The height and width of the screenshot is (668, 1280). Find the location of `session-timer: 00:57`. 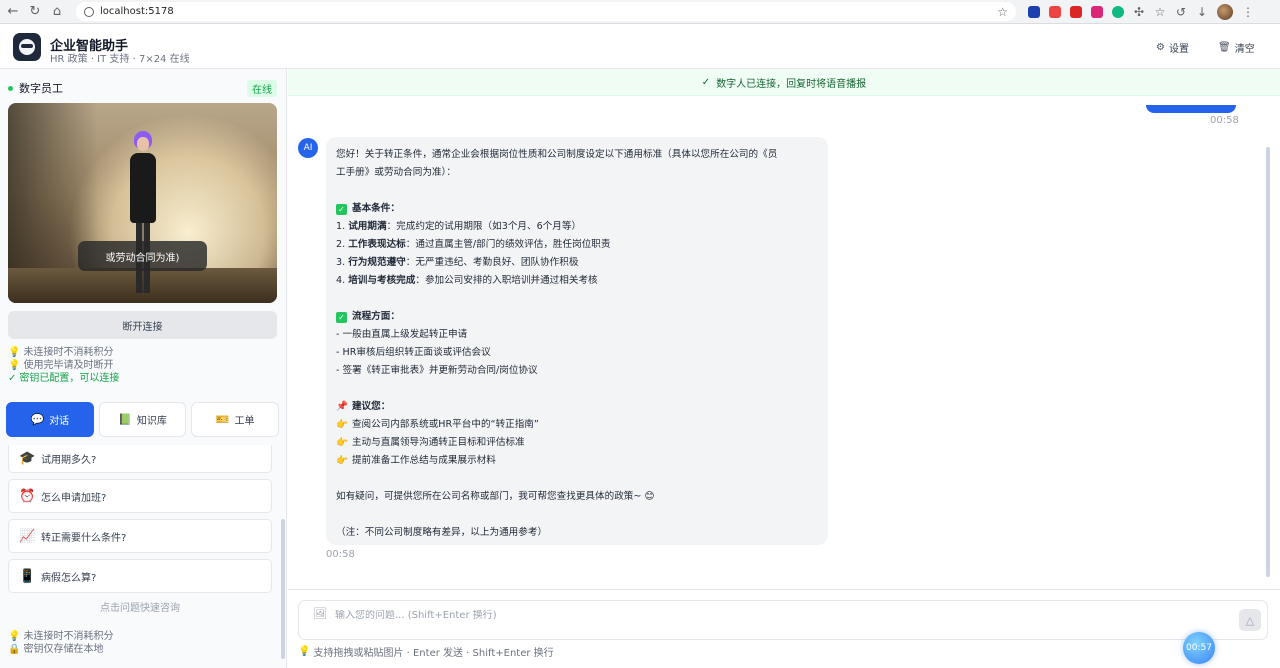

session-timer: 00:57 is located at coordinates (1199, 648).